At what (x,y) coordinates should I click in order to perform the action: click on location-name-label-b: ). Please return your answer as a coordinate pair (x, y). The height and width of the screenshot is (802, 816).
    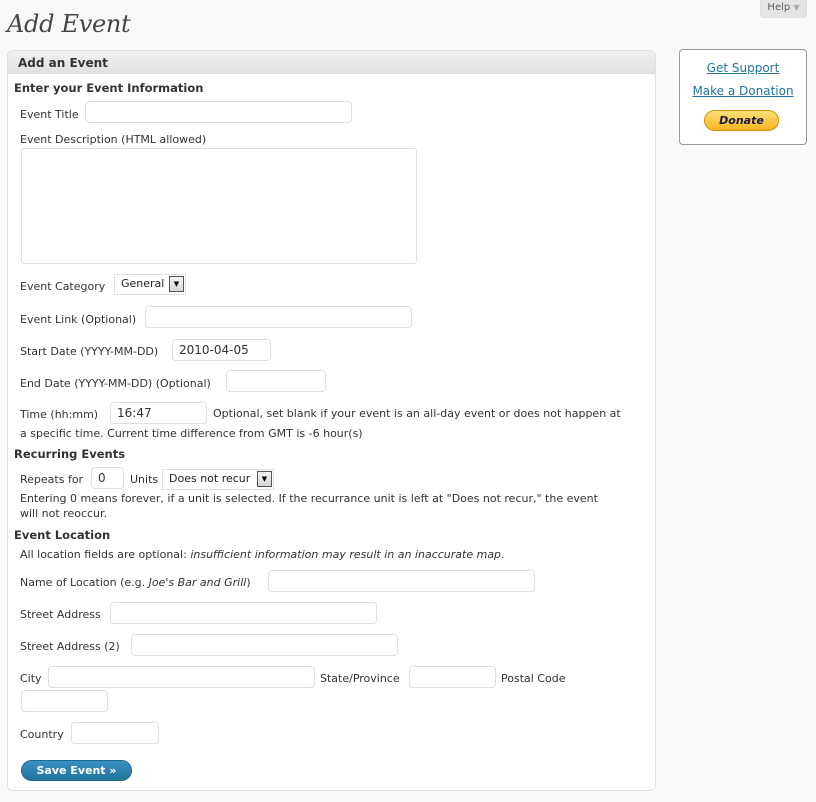
    Looking at the image, I should click on (248, 582).